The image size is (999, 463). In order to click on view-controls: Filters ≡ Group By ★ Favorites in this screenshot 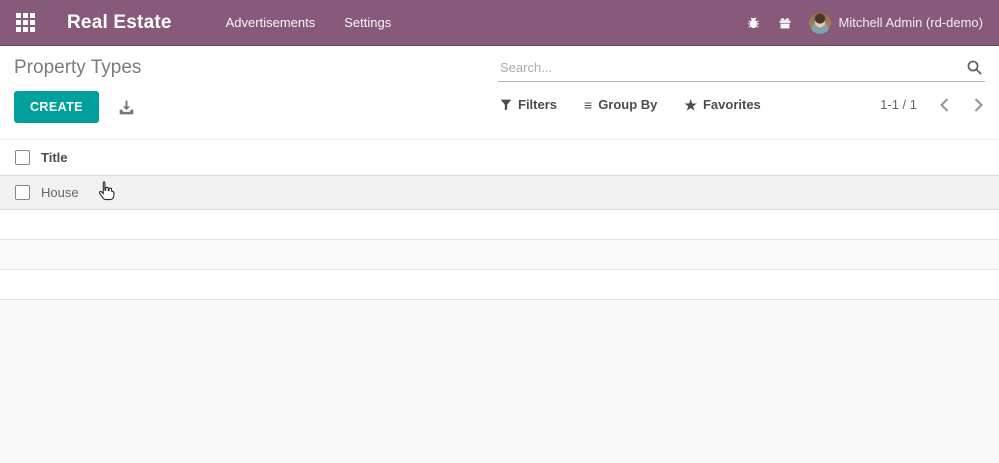, I will do `click(630, 104)`.